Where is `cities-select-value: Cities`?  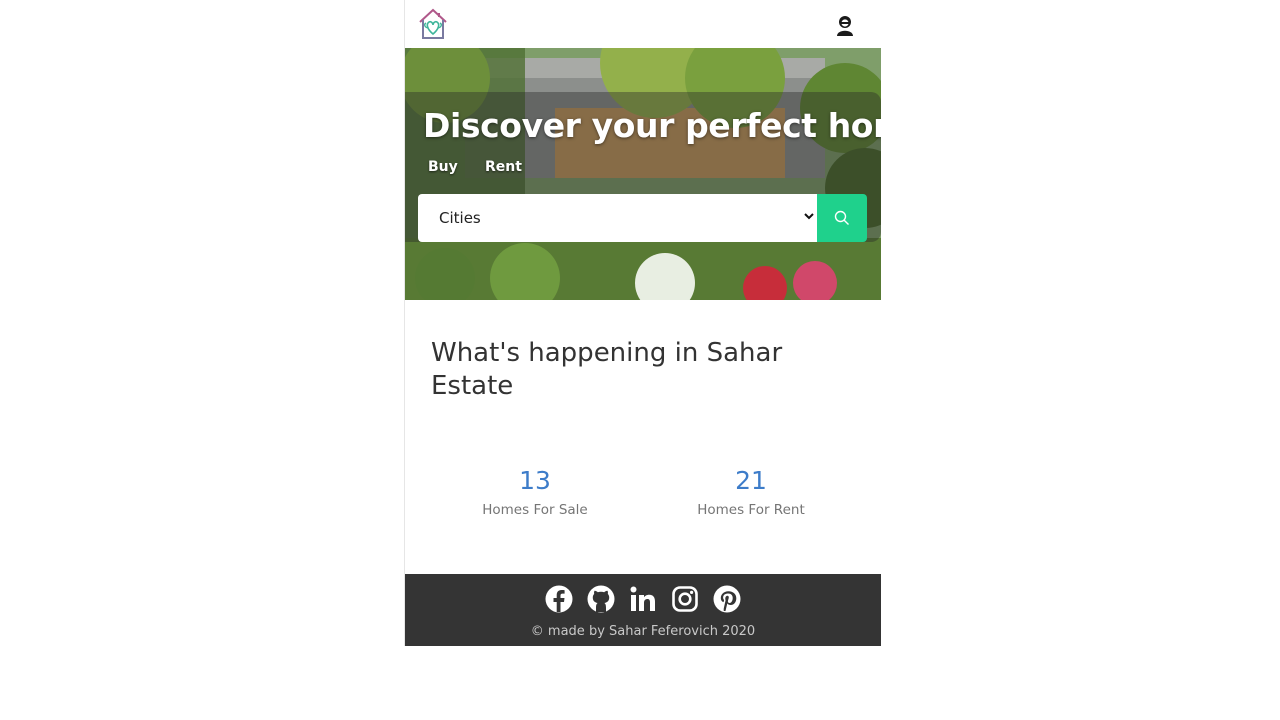
cities-select-value: Cities is located at coordinates (460, 218).